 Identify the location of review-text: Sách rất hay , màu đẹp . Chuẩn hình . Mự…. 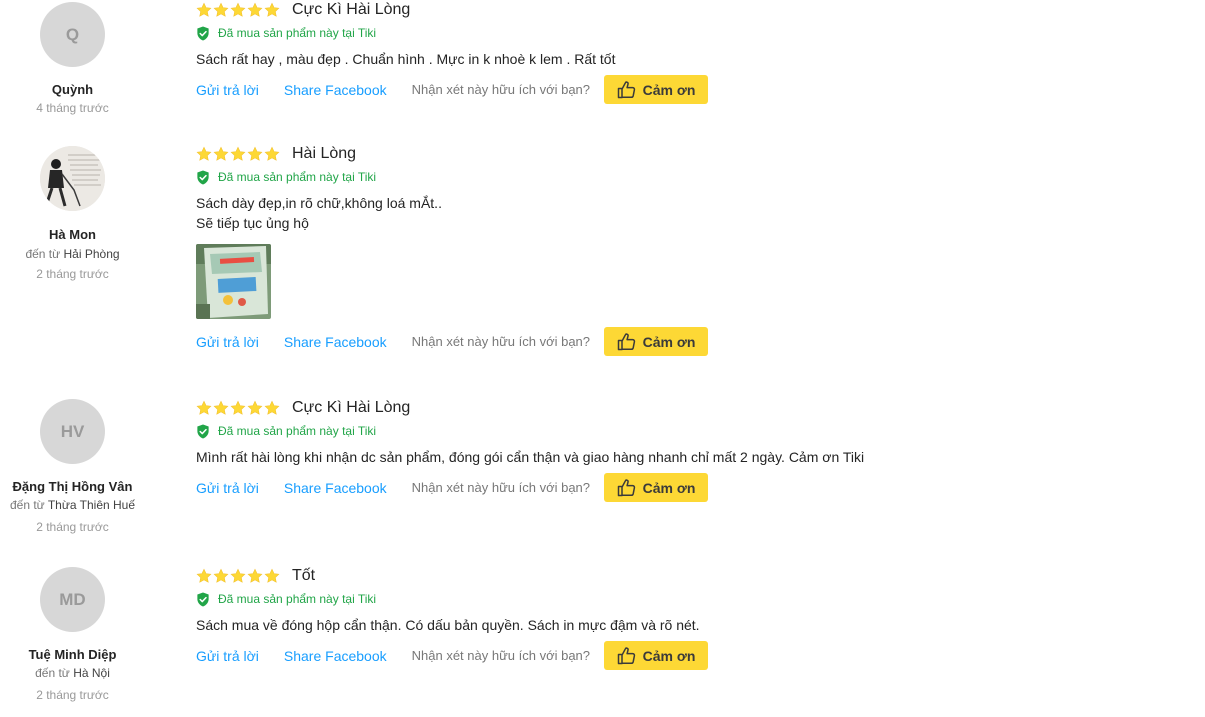
(406, 59).